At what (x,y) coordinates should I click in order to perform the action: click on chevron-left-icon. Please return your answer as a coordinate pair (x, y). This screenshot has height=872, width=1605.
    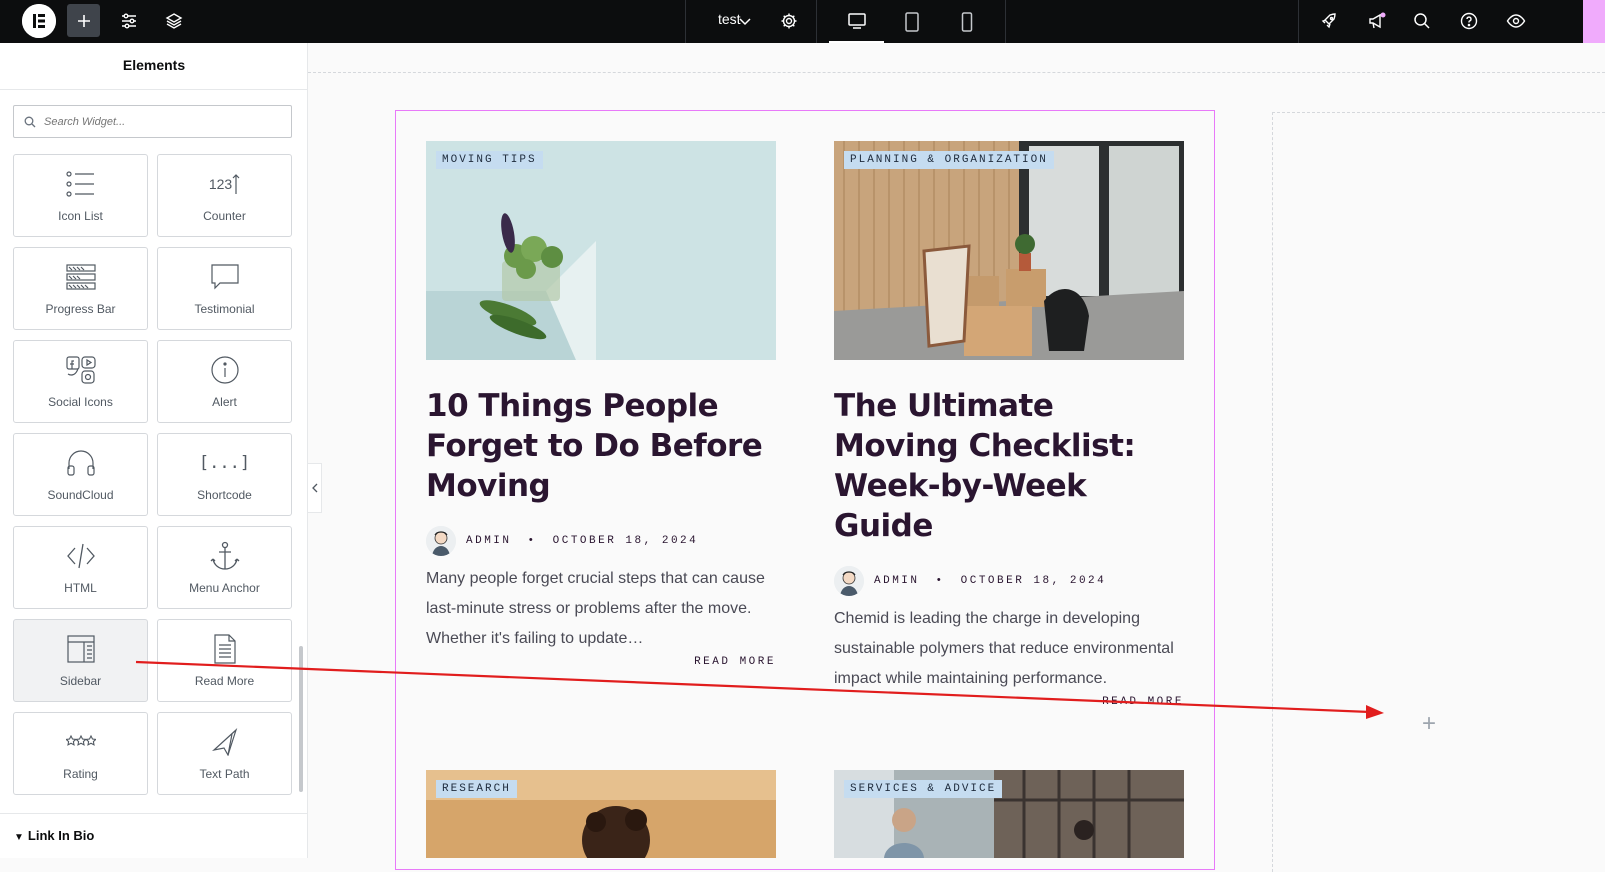
    Looking at the image, I should click on (314, 488).